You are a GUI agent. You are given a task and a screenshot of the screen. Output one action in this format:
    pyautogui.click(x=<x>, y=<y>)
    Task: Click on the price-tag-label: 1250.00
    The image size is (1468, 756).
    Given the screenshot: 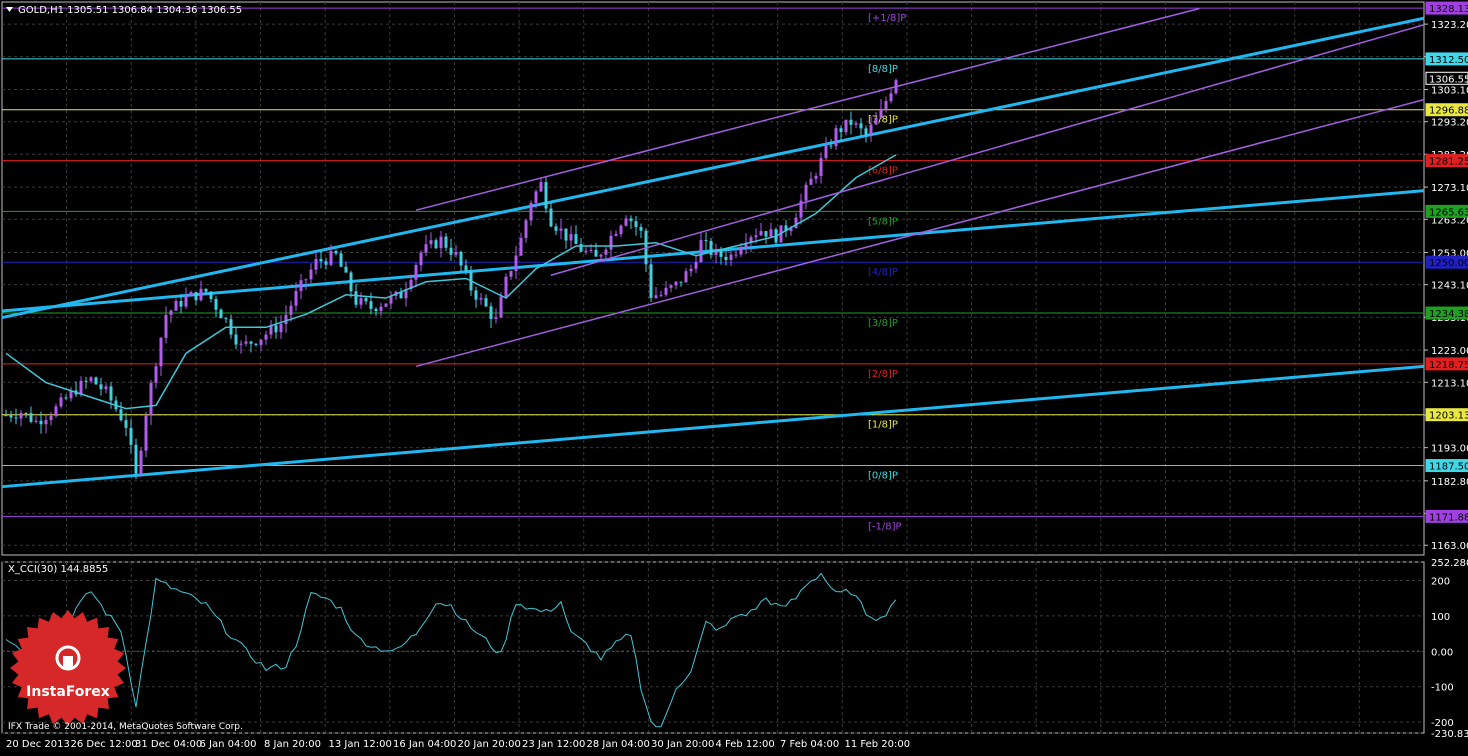 What is the action you would take?
    pyautogui.click(x=1448, y=263)
    